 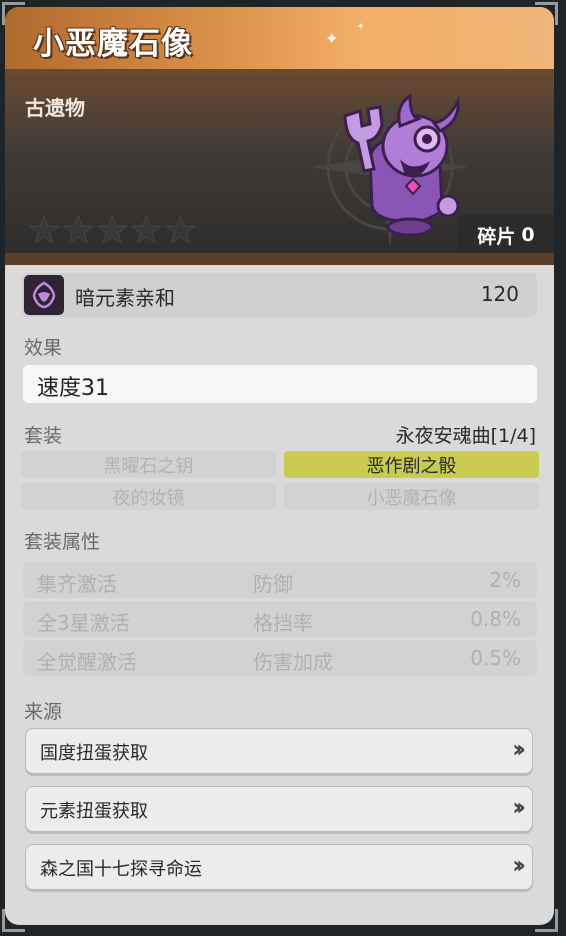 What do you see at coordinates (73, 388) in the screenshot?
I see `effect-text: 速度31` at bounding box center [73, 388].